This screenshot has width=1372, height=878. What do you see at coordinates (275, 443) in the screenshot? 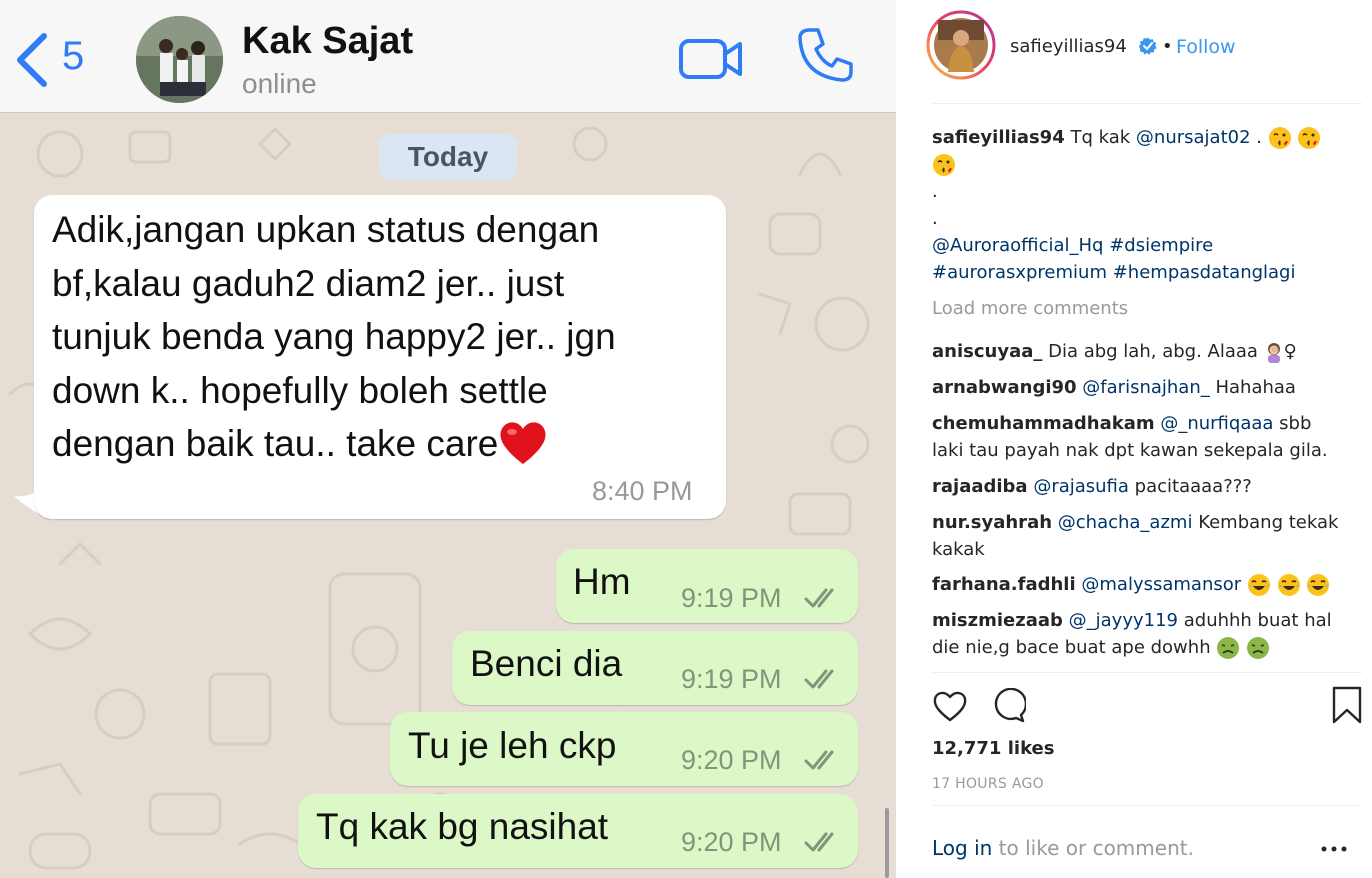
I see `message-line-text: dengan baik tau.. take care` at bounding box center [275, 443].